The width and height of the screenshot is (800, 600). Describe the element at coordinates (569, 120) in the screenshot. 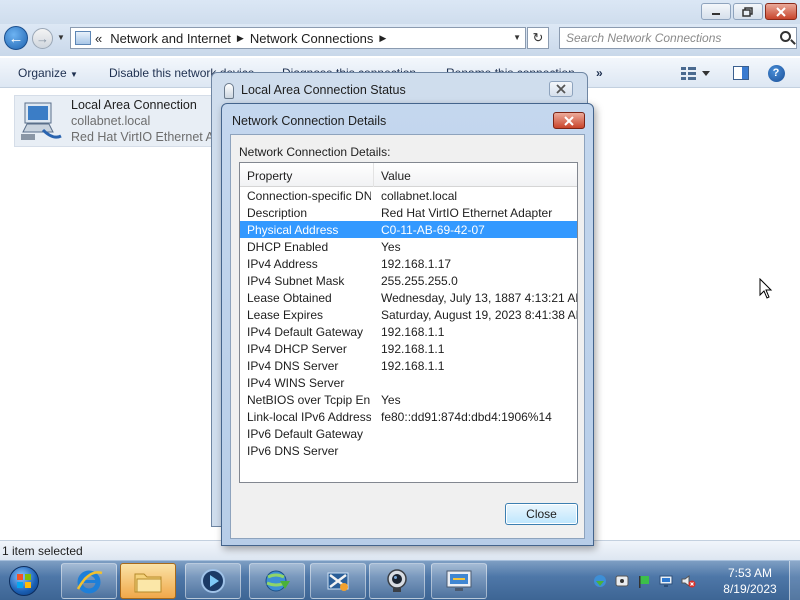

I see `details-dialog-close-x-button` at that location.